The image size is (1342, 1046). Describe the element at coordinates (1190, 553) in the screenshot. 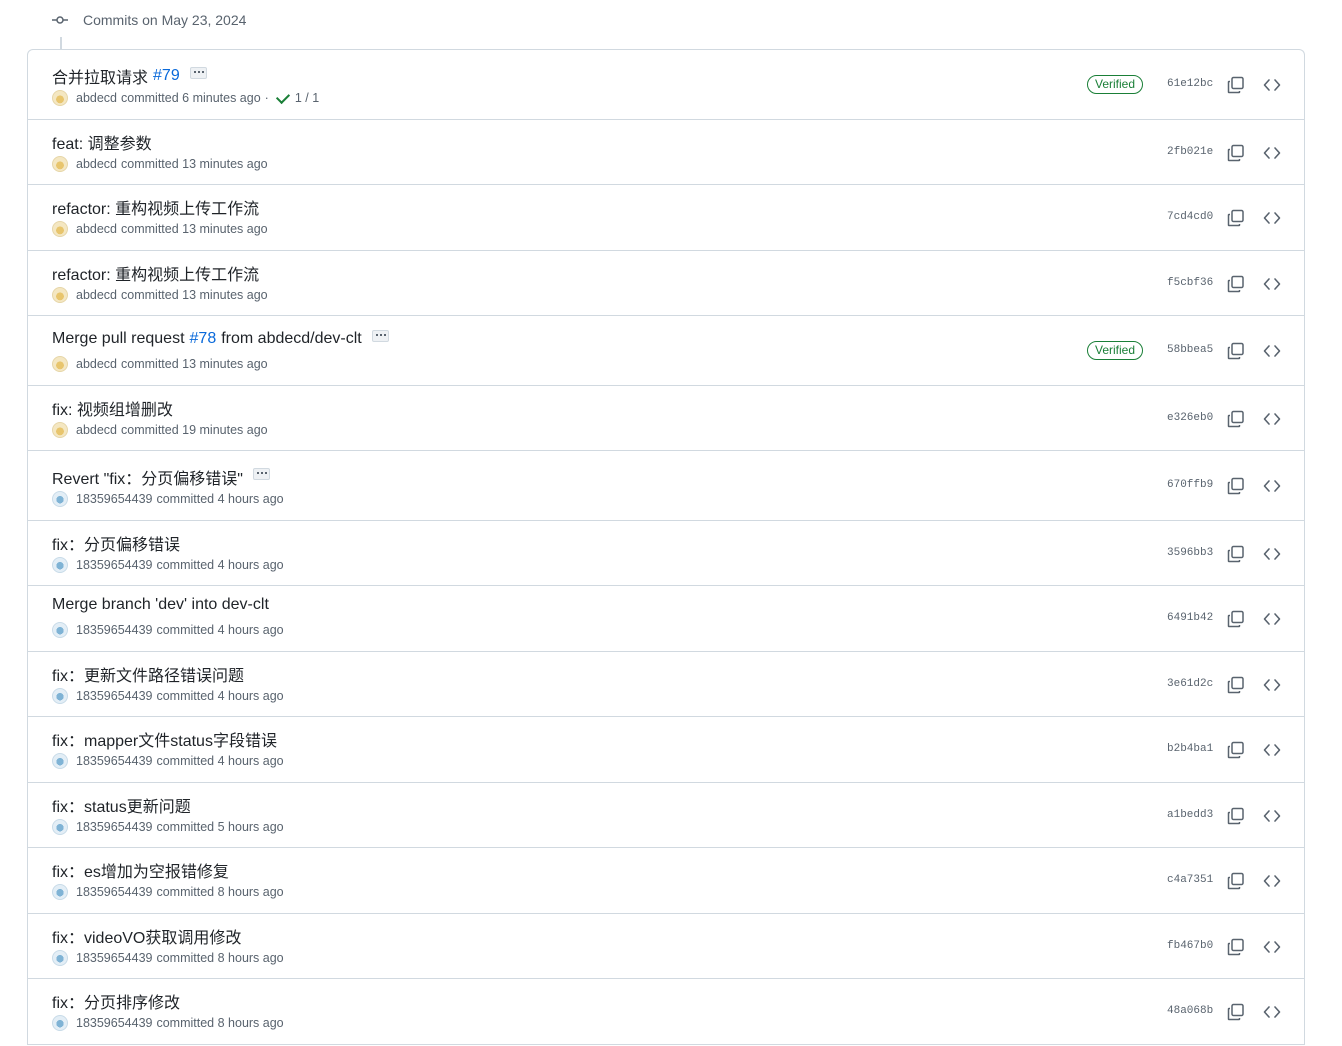

I see `commit-sha-link: 3596bb3` at that location.